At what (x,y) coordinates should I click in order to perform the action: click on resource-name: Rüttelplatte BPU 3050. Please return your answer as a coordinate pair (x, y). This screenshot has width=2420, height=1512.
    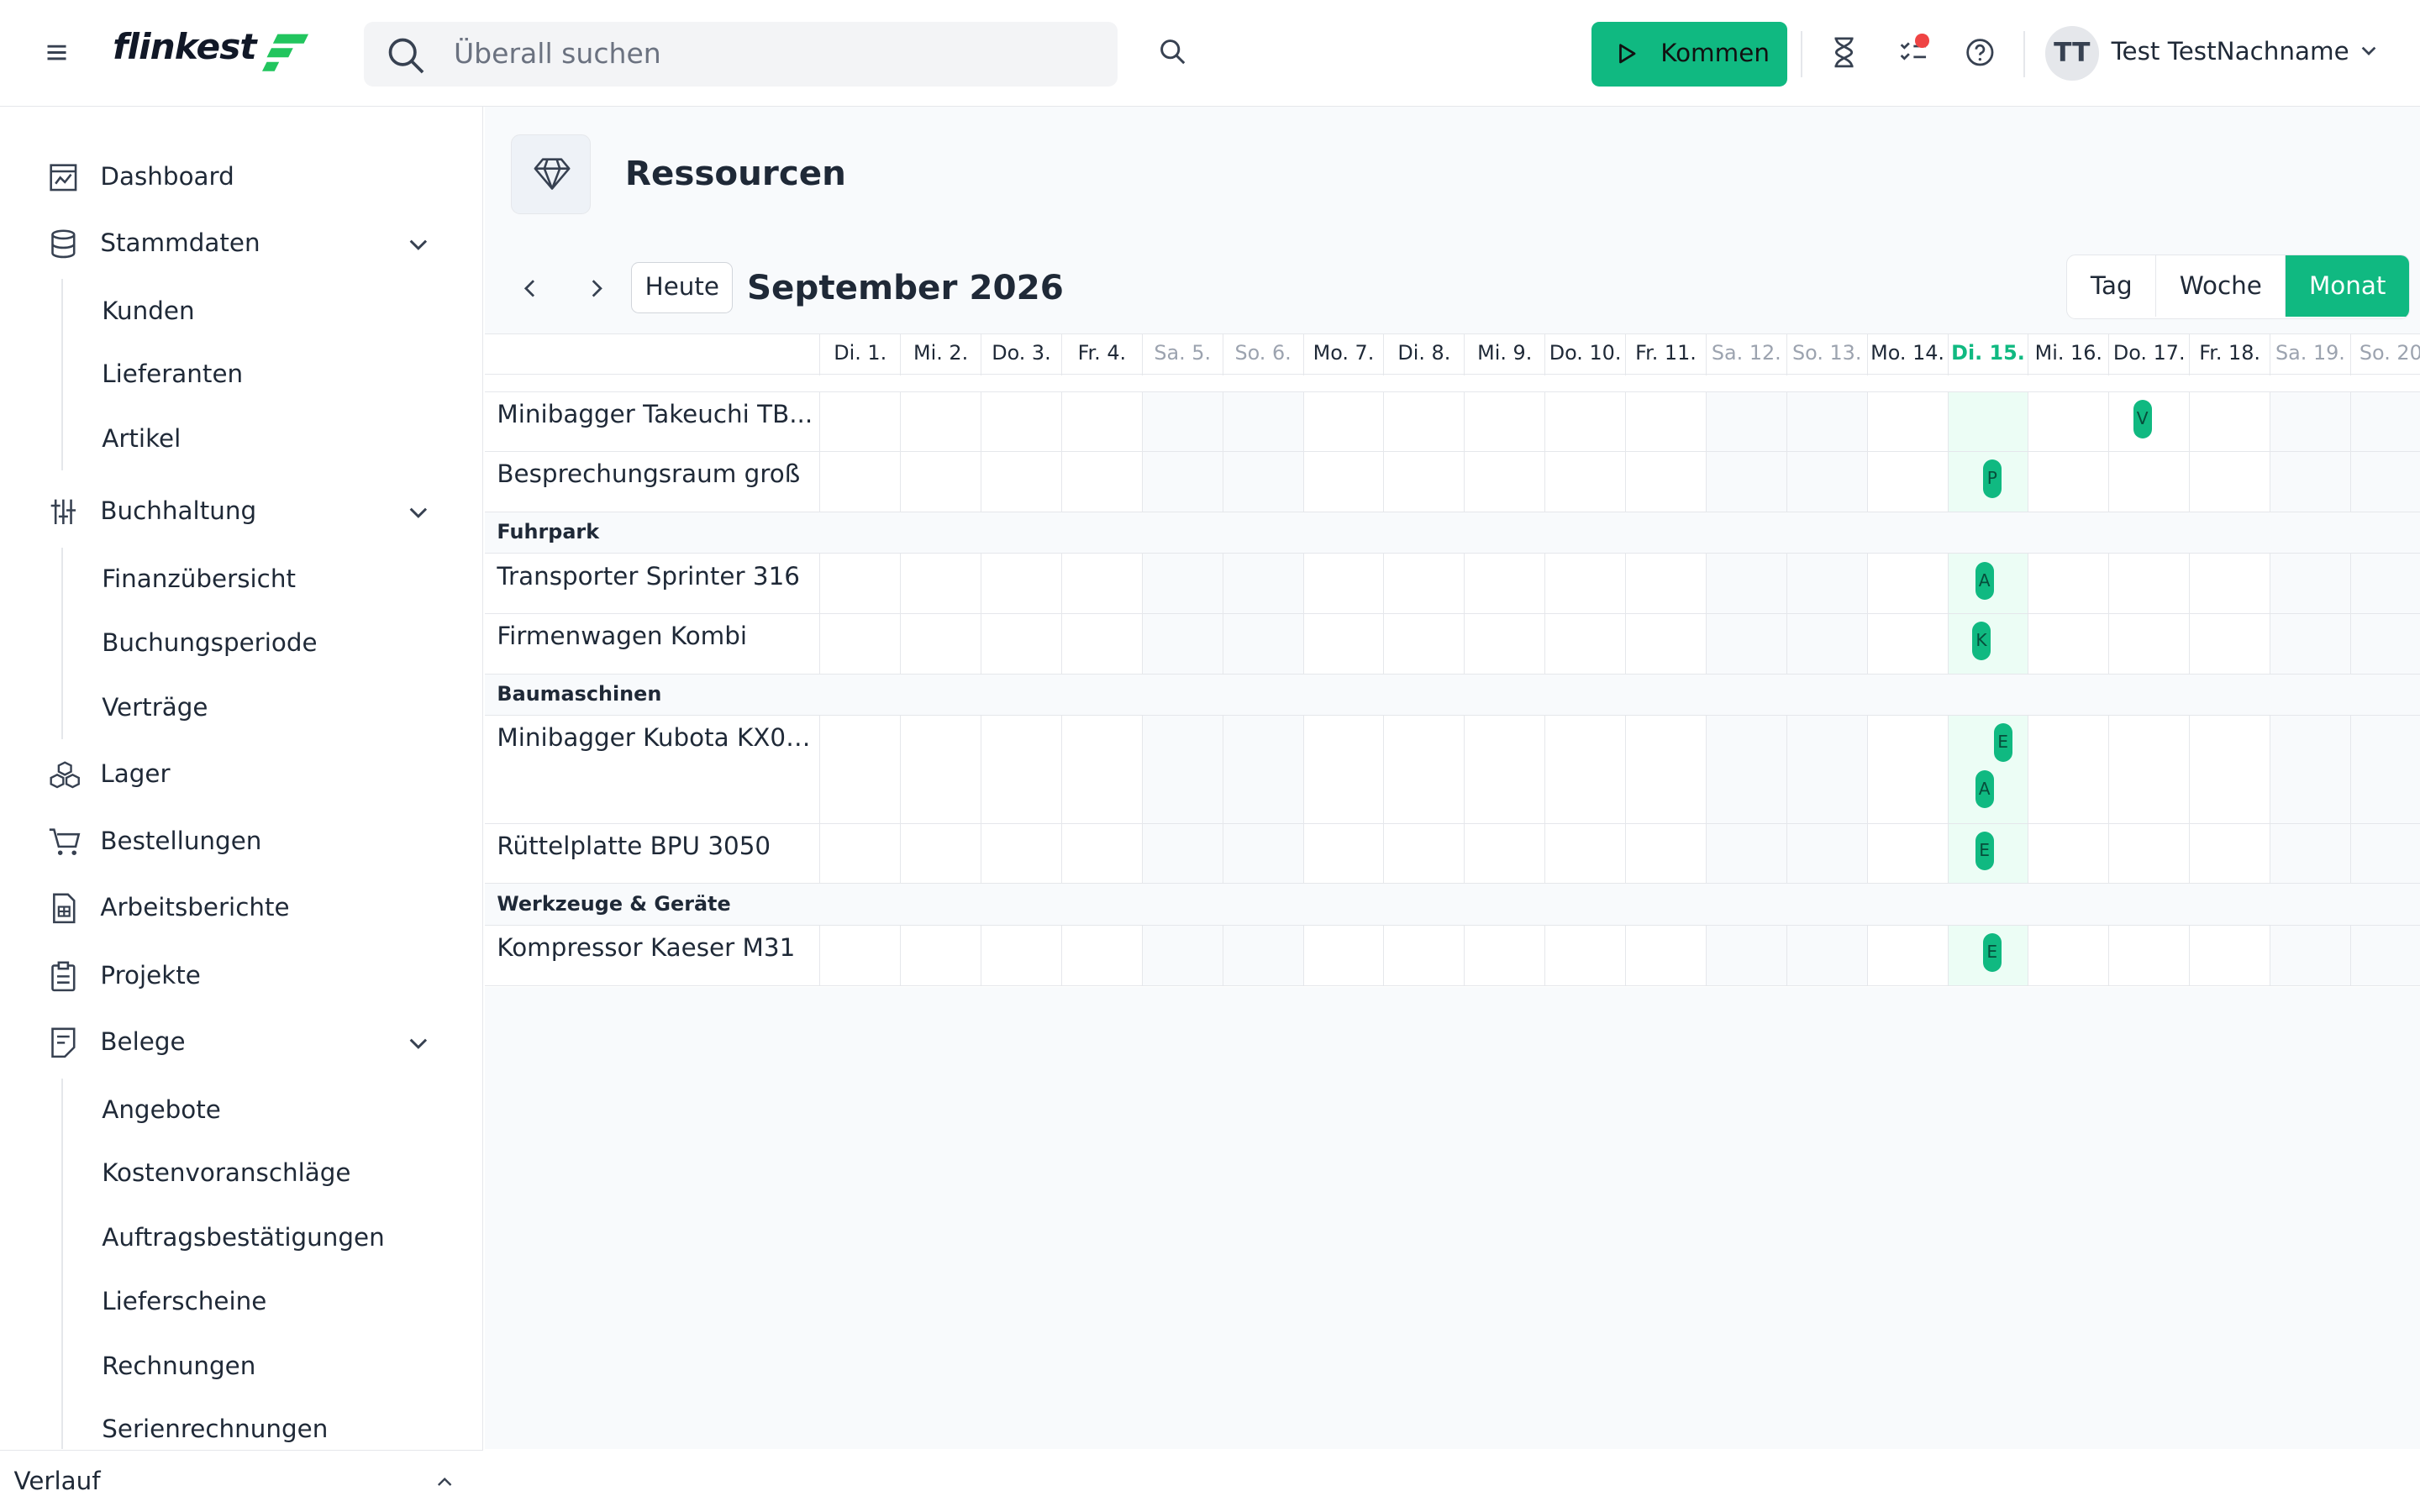
    Looking at the image, I should click on (655, 846).